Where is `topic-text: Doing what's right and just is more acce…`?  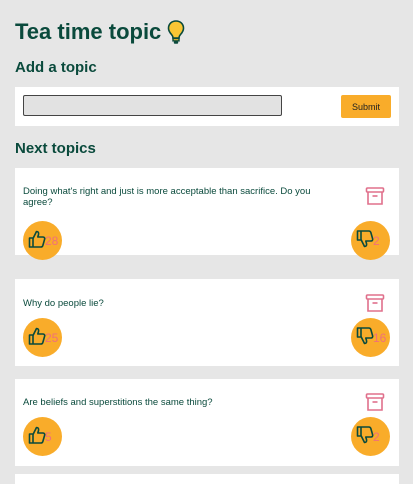
topic-text: Doing what's right and just is more acce… is located at coordinates (167, 197).